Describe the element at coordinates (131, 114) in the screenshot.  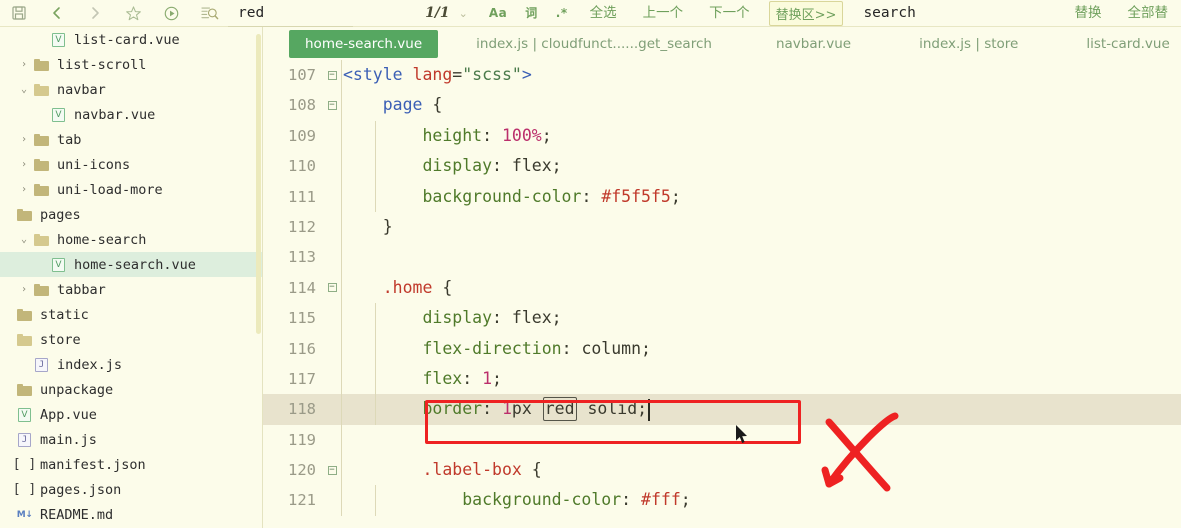
I see `tree-item-navbar-vue: Vnavbar.vue` at that location.